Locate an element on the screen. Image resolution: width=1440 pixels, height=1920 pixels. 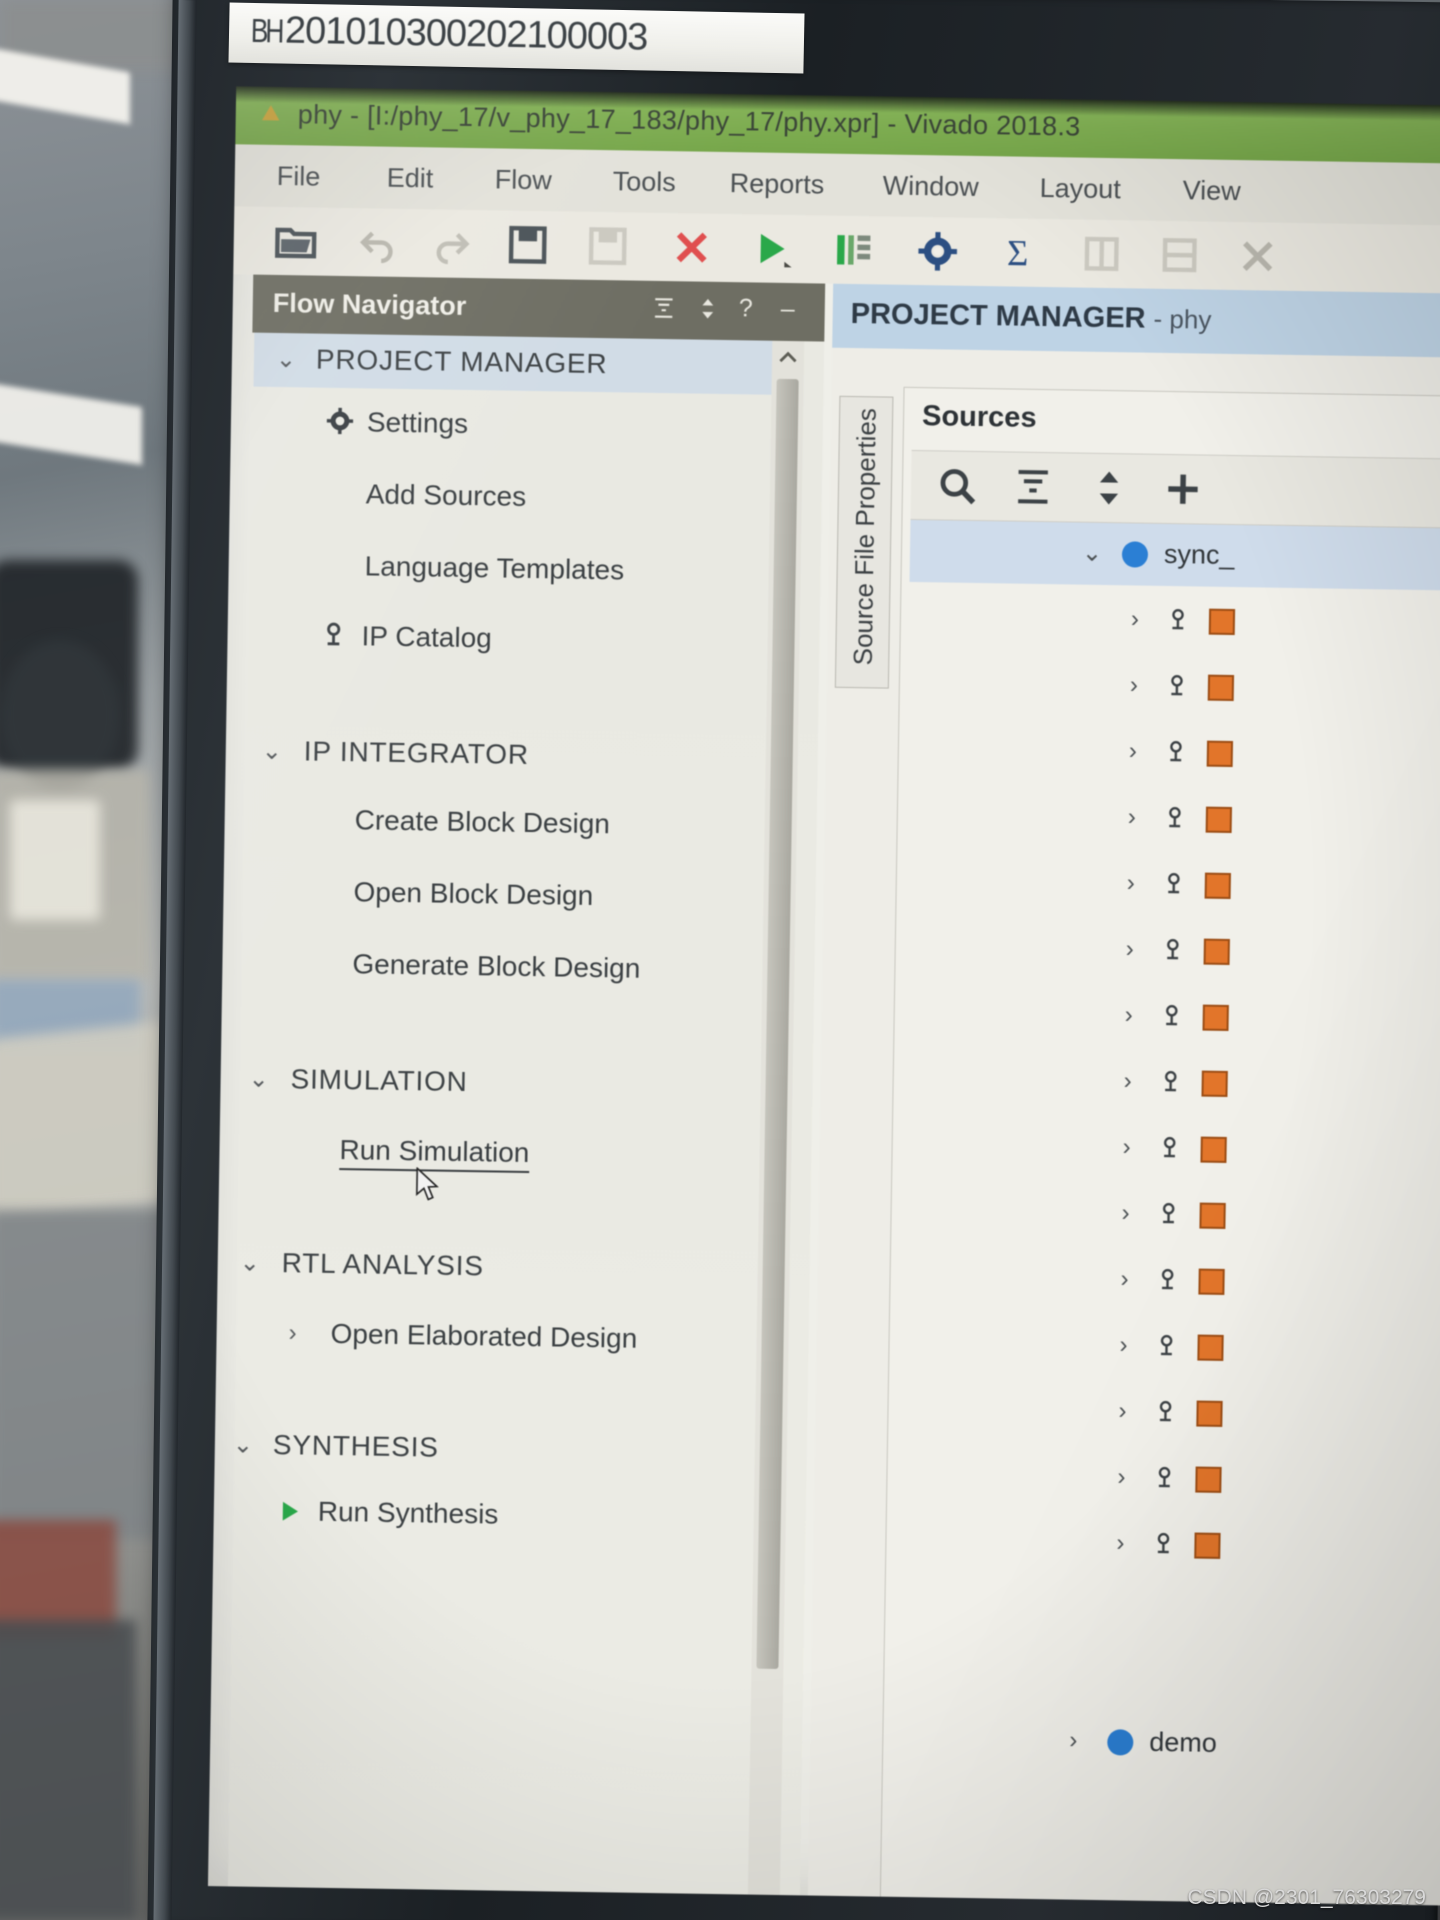
run-icon is located at coordinates (771, 248).